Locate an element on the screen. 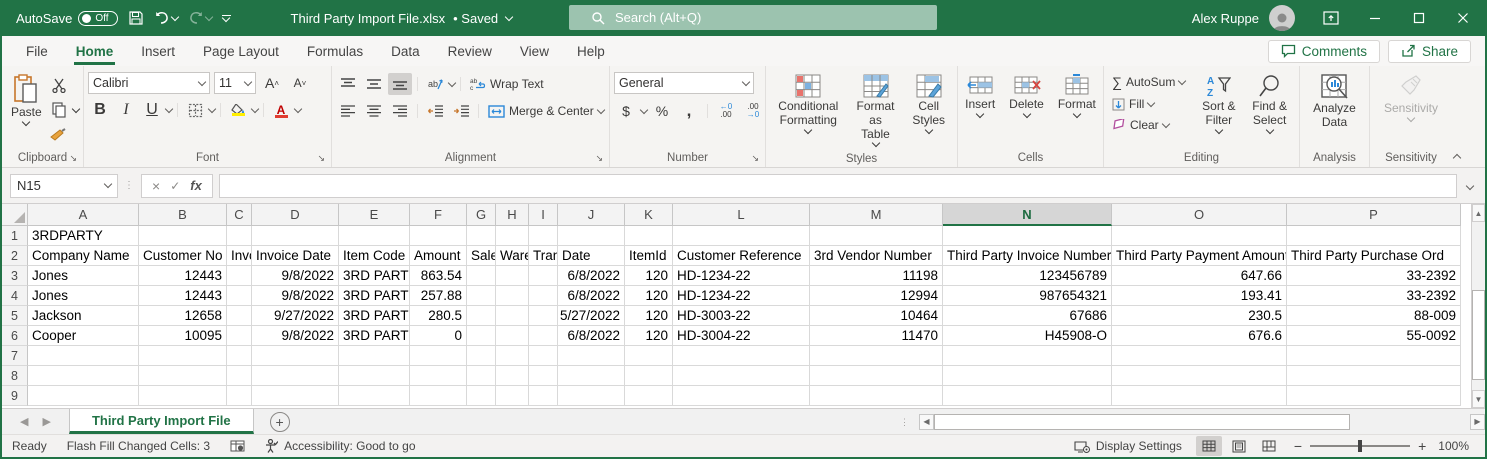 This screenshot has width=1487, height=459. cell-K6: 120 is located at coordinates (649, 336).